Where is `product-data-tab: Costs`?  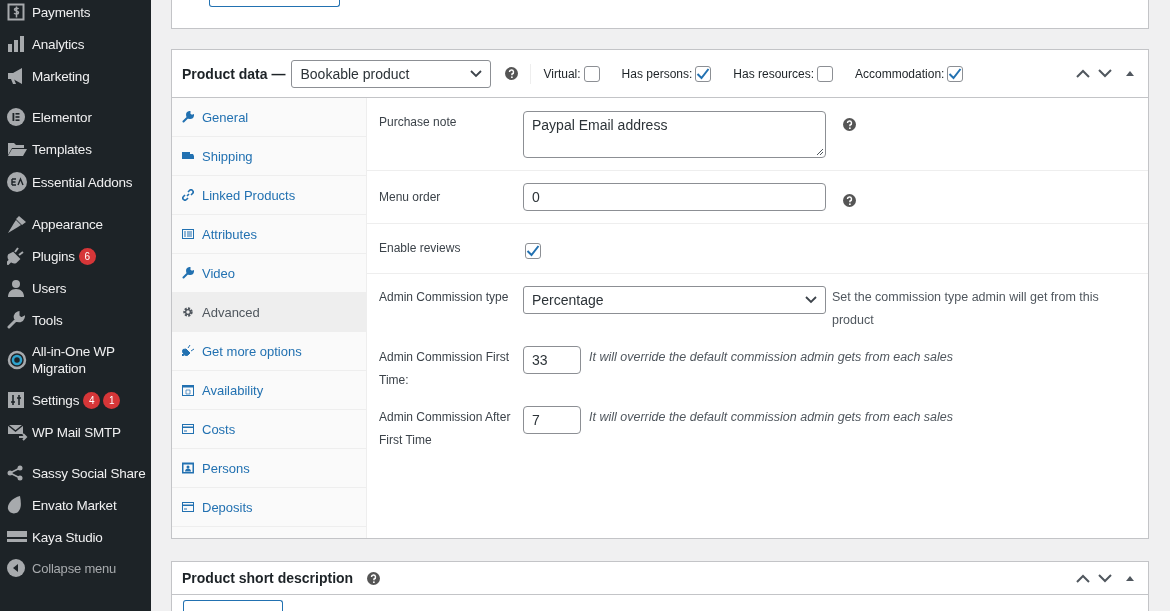 product-data-tab: Costs is located at coordinates (269, 429).